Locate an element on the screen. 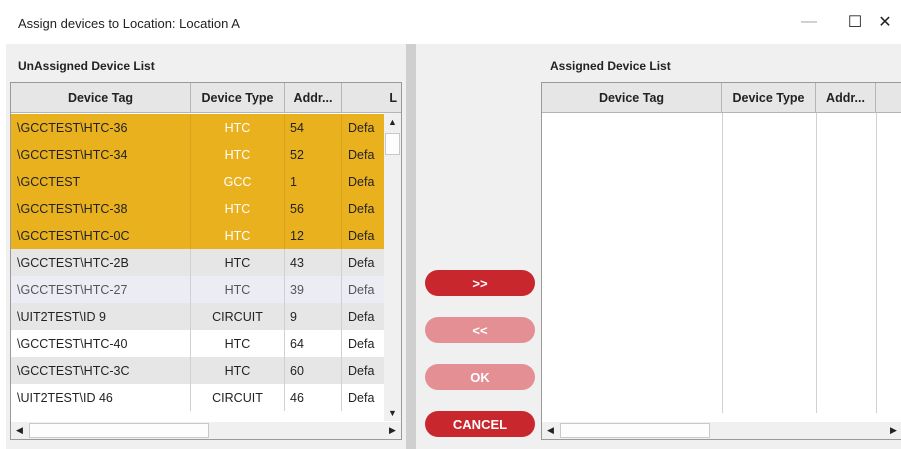  cell-device-tag: \GCCTEST\HTC-40 is located at coordinates (101, 343).